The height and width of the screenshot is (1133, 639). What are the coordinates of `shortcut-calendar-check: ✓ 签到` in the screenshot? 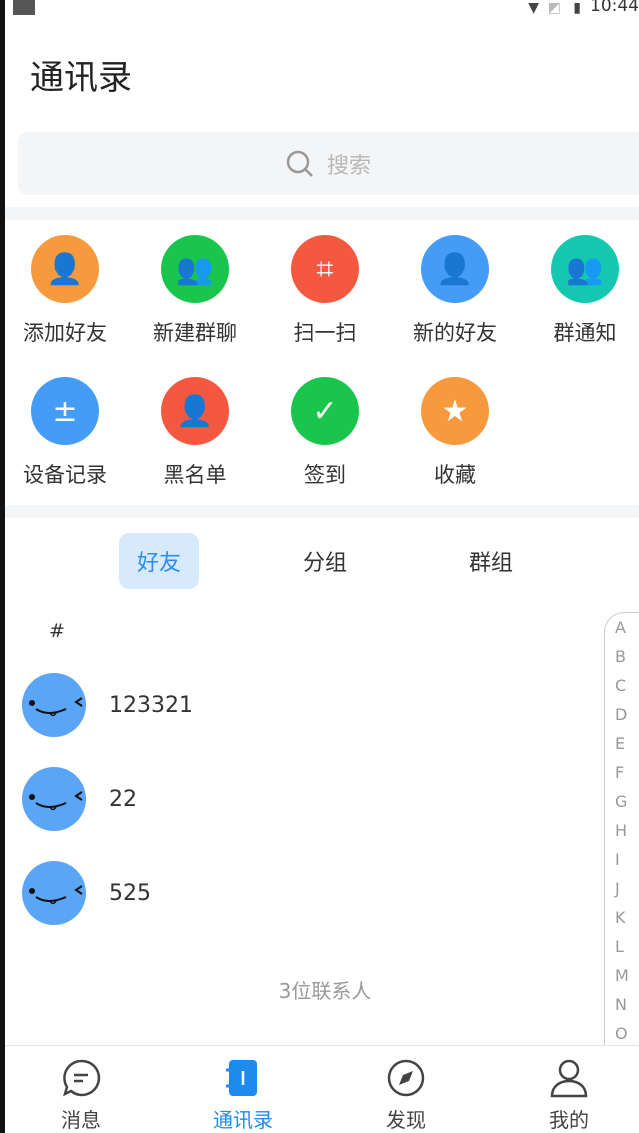 It's located at (325, 433).